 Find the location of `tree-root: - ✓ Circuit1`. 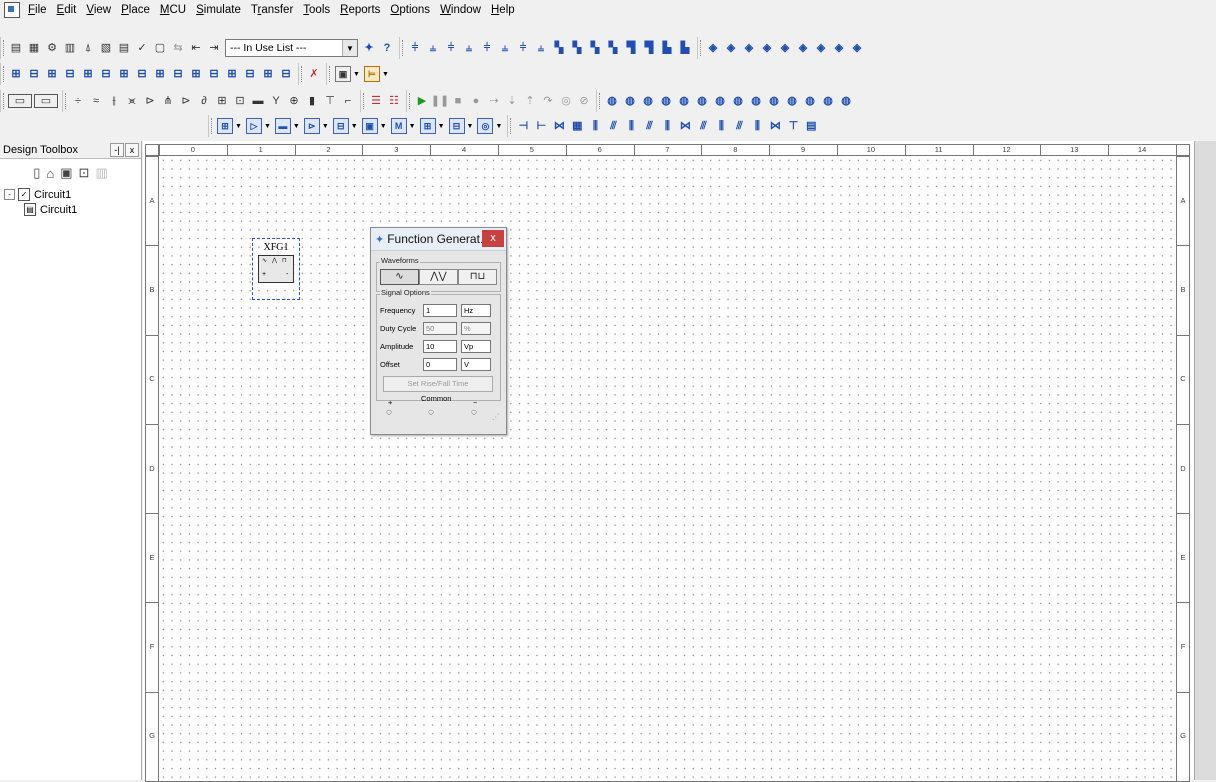

tree-root: - ✓ Circuit1 is located at coordinates (72, 194).